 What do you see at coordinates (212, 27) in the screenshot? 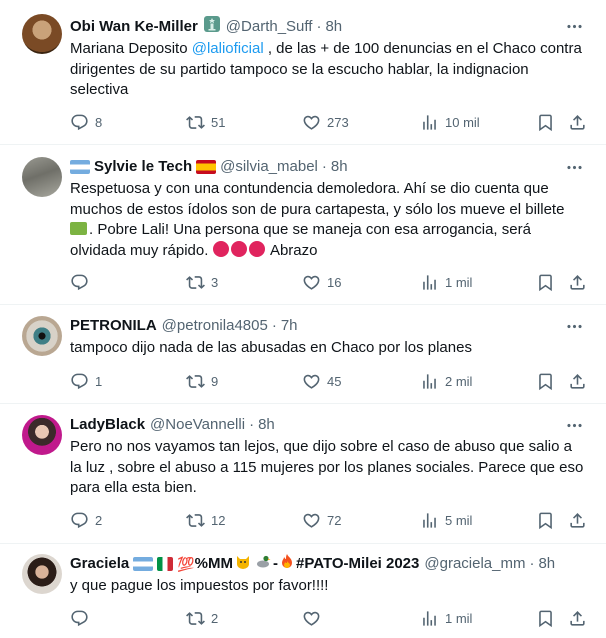
I see `statue-of-liberty-icon` at bounding box center [212, 27].